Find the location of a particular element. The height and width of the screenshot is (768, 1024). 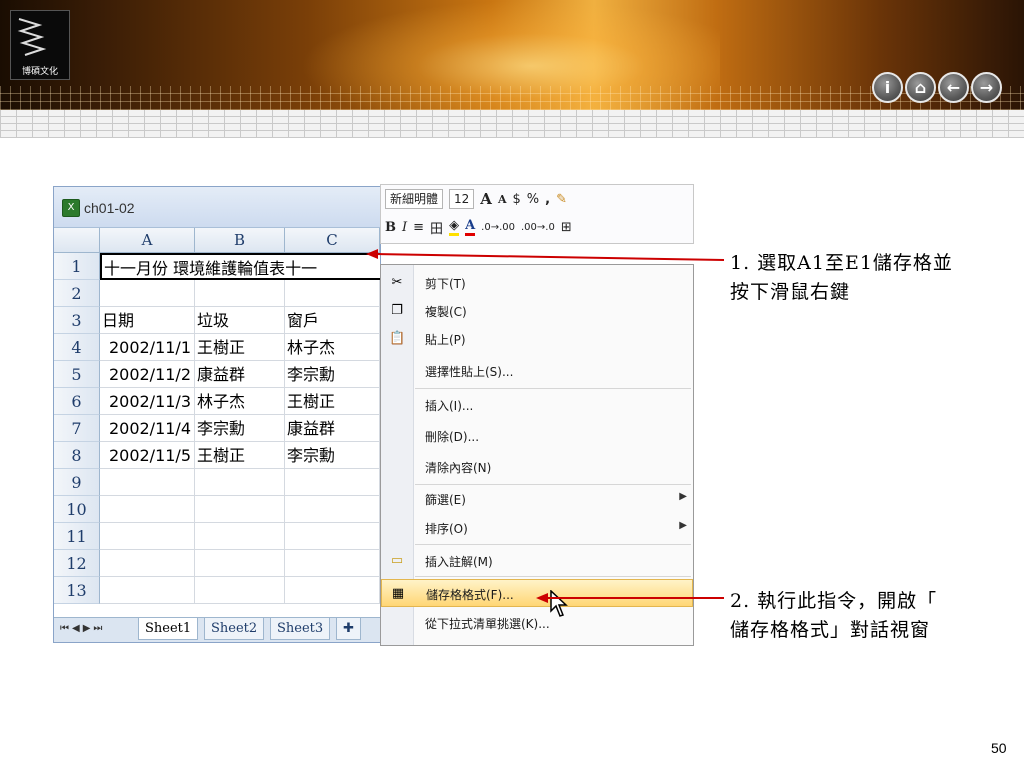

annotation-step2: 2. 執行此指令，開啟「 儲存格格式」對話視窗 is located at coordinates (833, 616).